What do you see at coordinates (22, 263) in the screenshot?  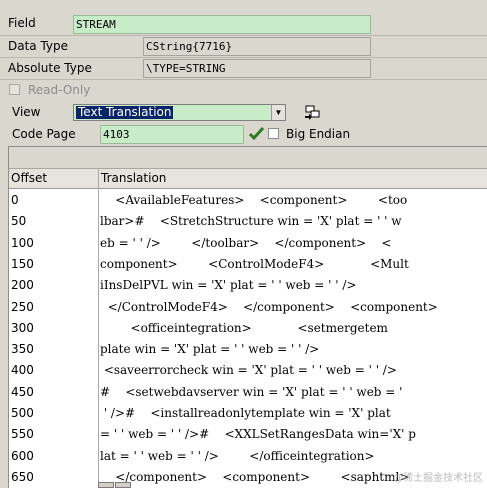 I see `offset-cell: 150` at bounding box center [22, 263].